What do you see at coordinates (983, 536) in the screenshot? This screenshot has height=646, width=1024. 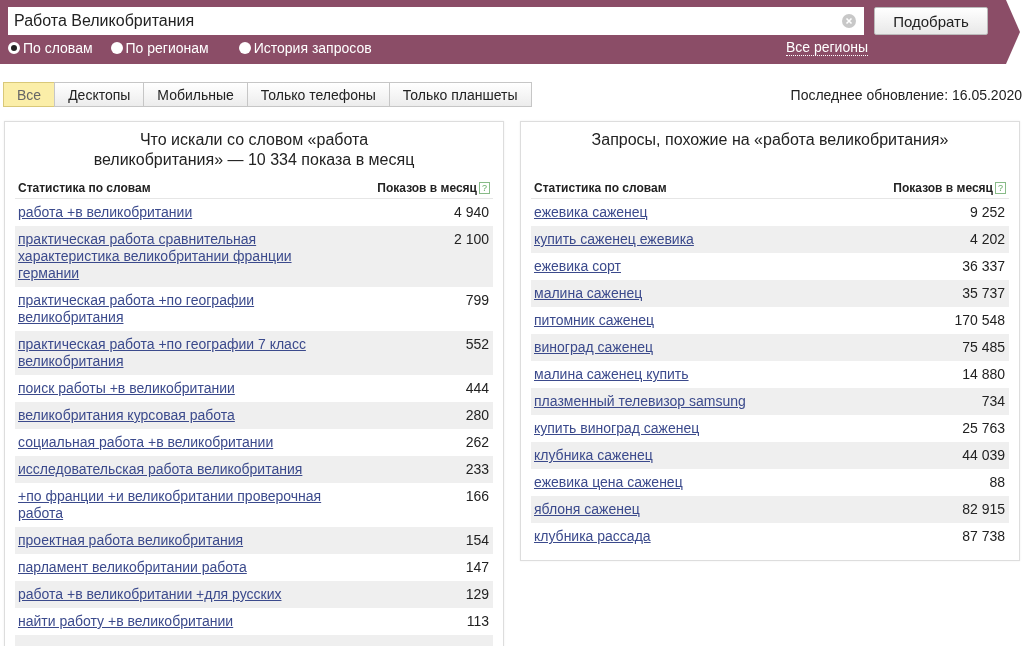 I see `count-cell: 87 738` at bounding box center [983, 536].